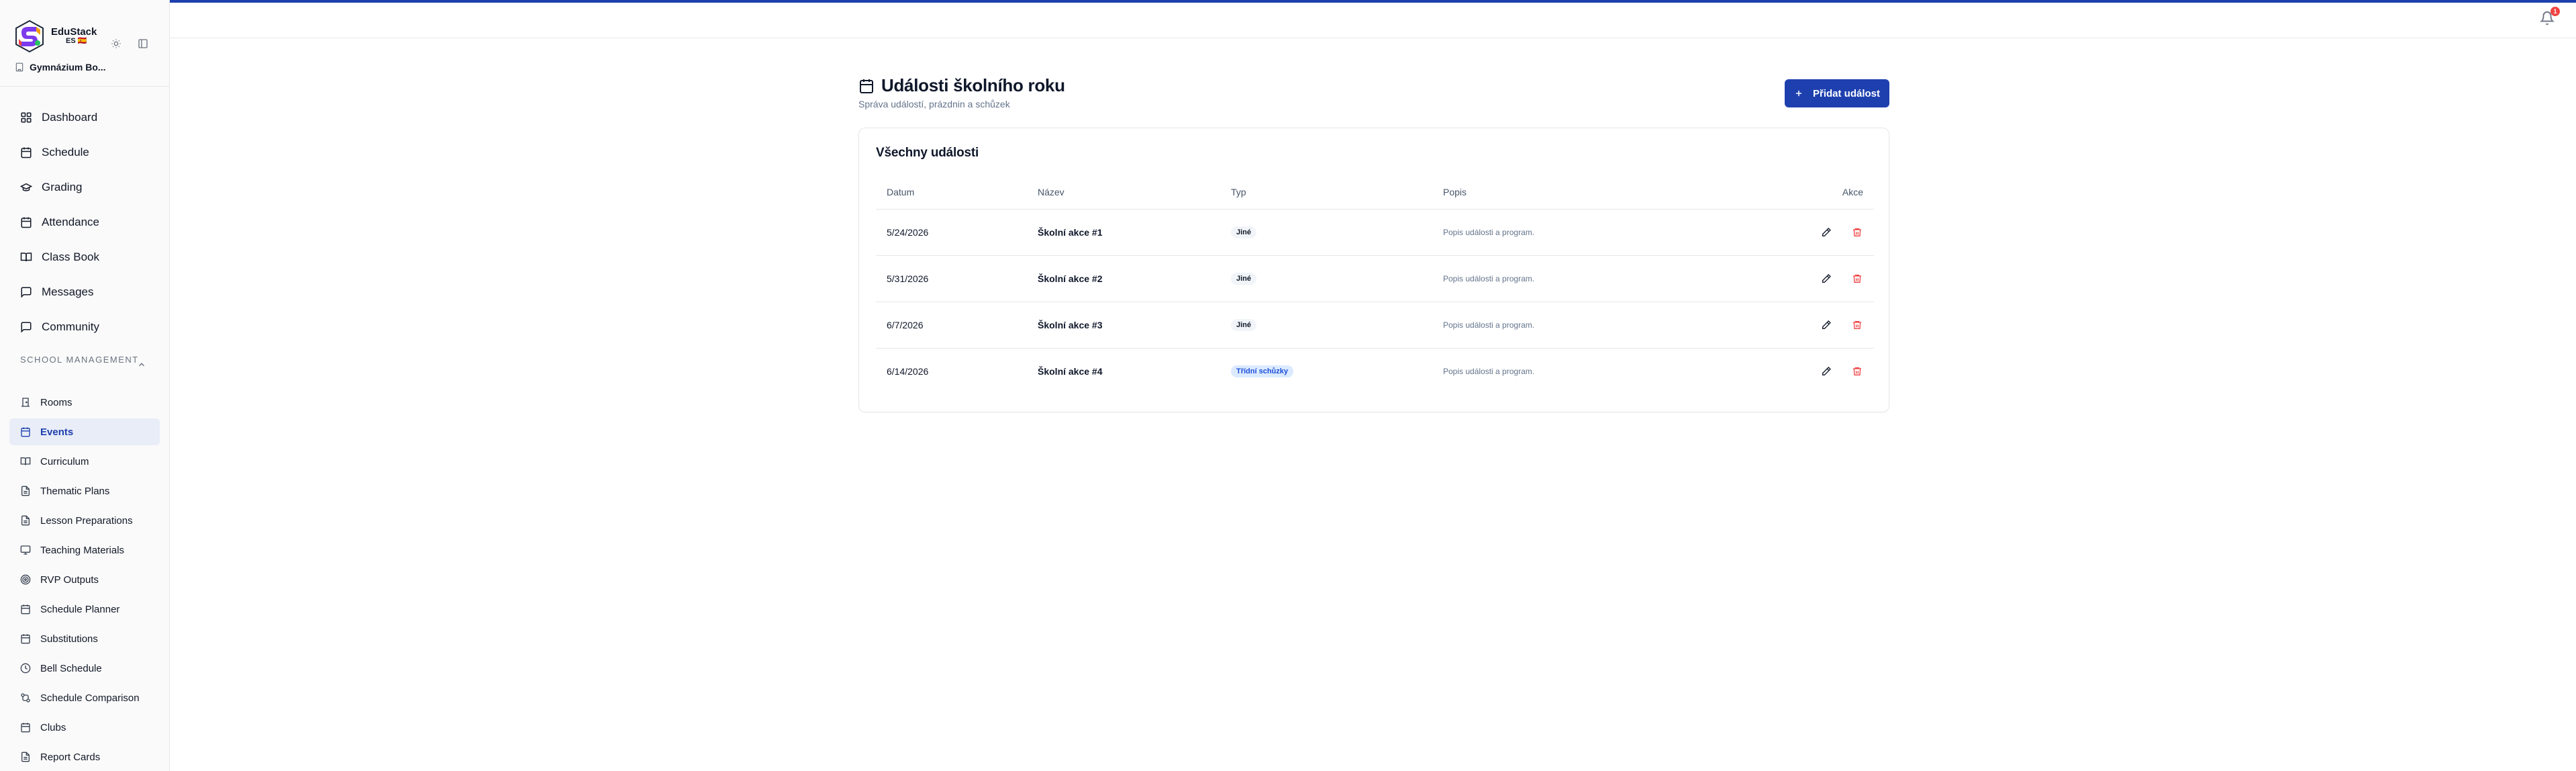 This screenshot has width=2576, height=771. What do you see at coordinates (1373, 1) in the screenshot?
I see `top-accent-line` at bounding box center [1373, 1].